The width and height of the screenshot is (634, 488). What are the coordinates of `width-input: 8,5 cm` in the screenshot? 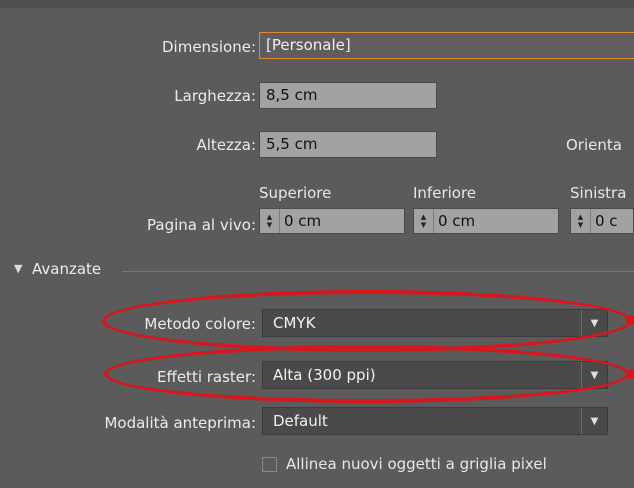 It's located at (348, 95).